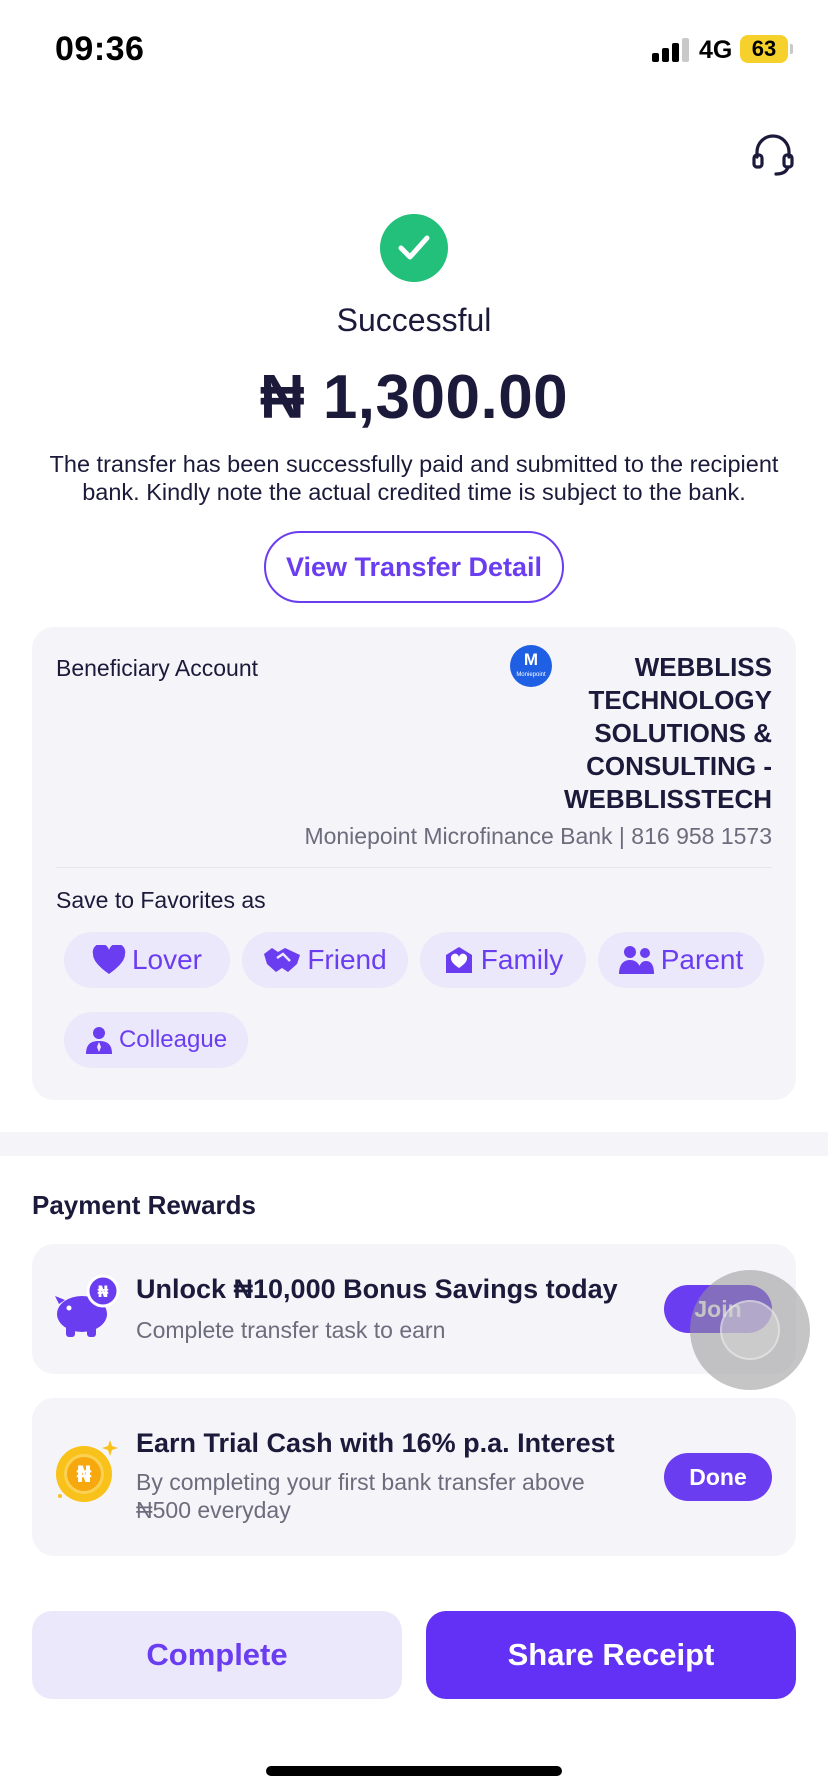 This screenshot has width=828, height=1792. I want to click on headset-icon, so click(773, 155).